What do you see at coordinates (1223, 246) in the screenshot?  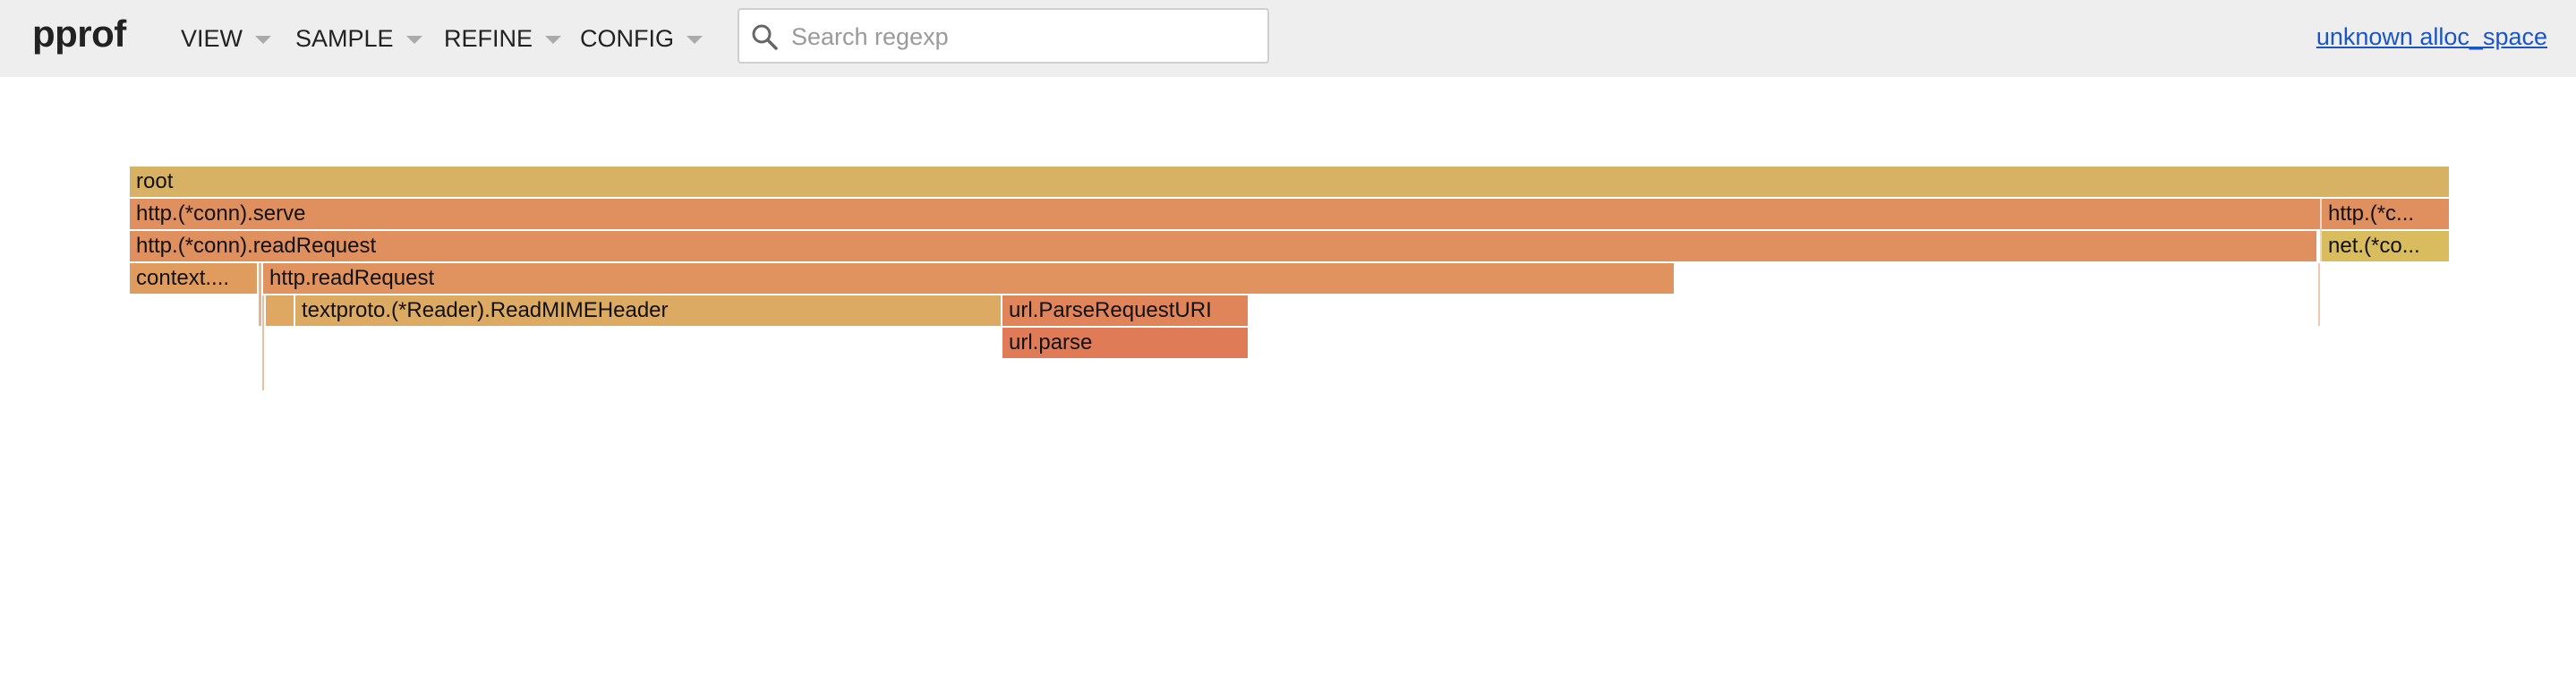 I see `frame-conn-readrequest: http.(*conn).readRequest` at bounding box center [1223, 246].